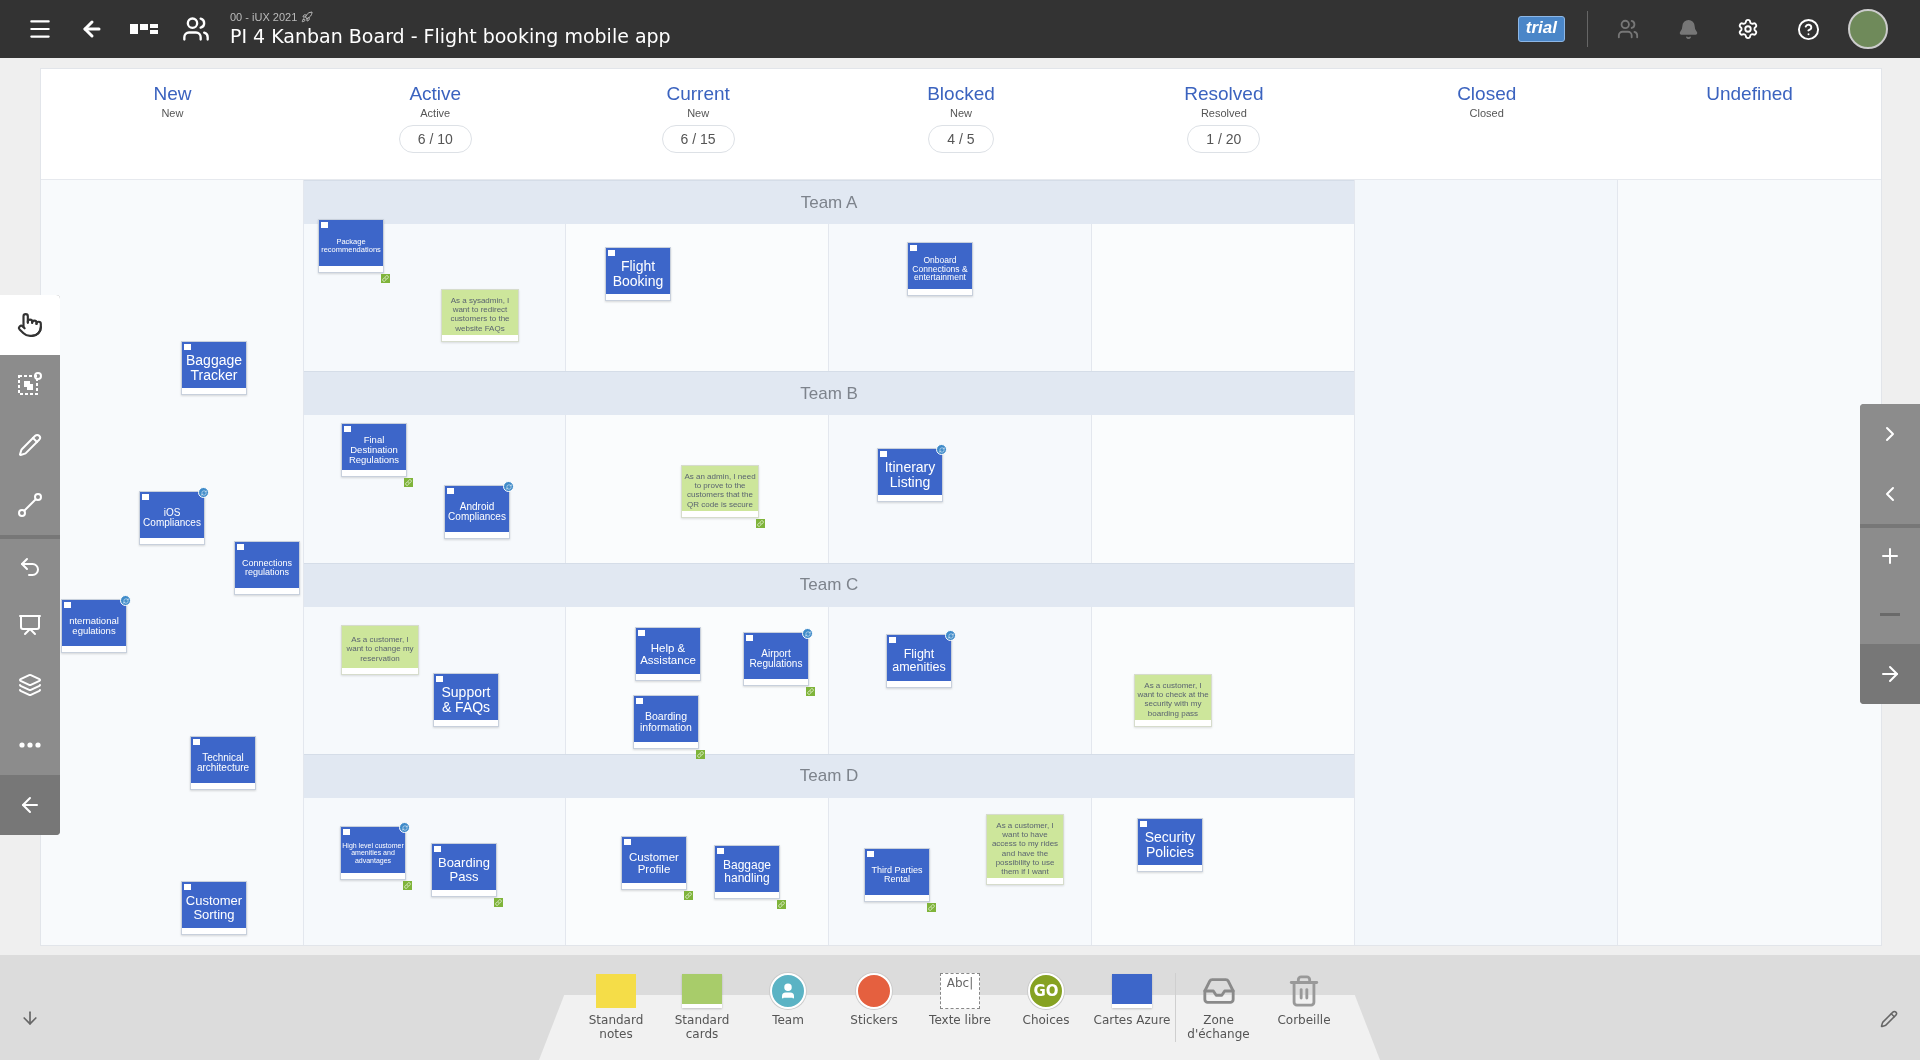 Image resolution: width=1920 pixels, height=1060 pixels. Describe the element at coordinates (1218, 1007) in the screenshot. I see `palette-item: Zone d'échange` at that location.